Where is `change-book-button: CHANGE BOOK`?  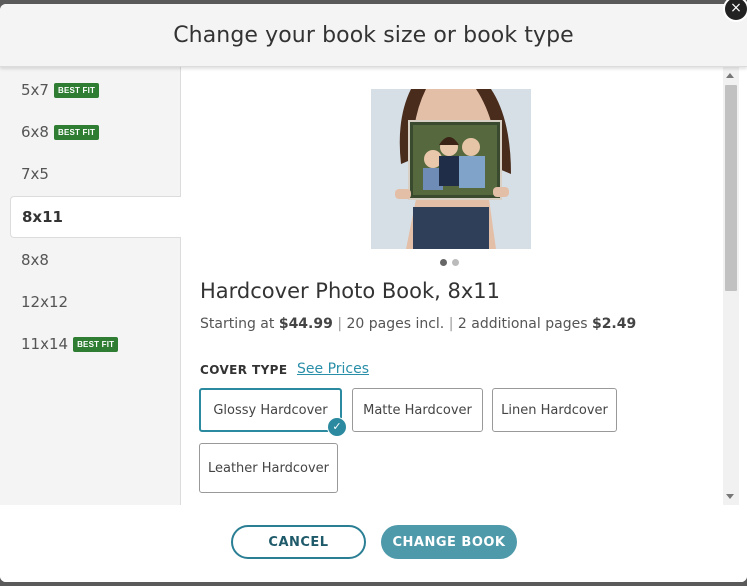 change-book-button: CHANGE BOOK is located at coordinates (449, 542).